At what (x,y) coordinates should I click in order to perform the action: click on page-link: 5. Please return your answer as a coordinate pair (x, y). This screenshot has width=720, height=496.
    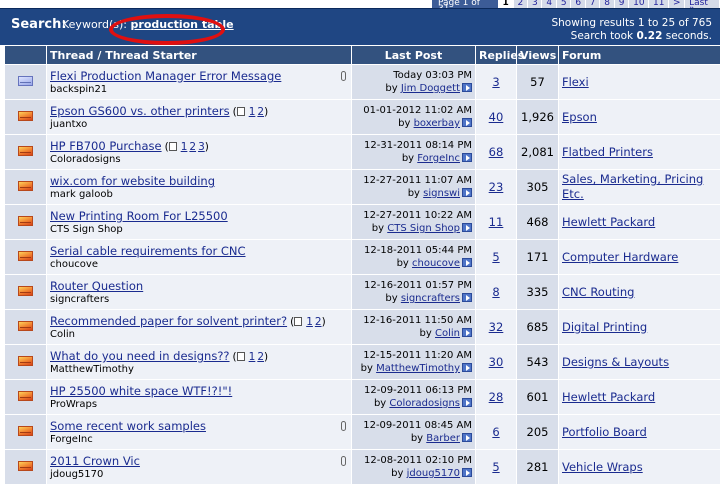
    Looking at the image, I should click on (564, 4).